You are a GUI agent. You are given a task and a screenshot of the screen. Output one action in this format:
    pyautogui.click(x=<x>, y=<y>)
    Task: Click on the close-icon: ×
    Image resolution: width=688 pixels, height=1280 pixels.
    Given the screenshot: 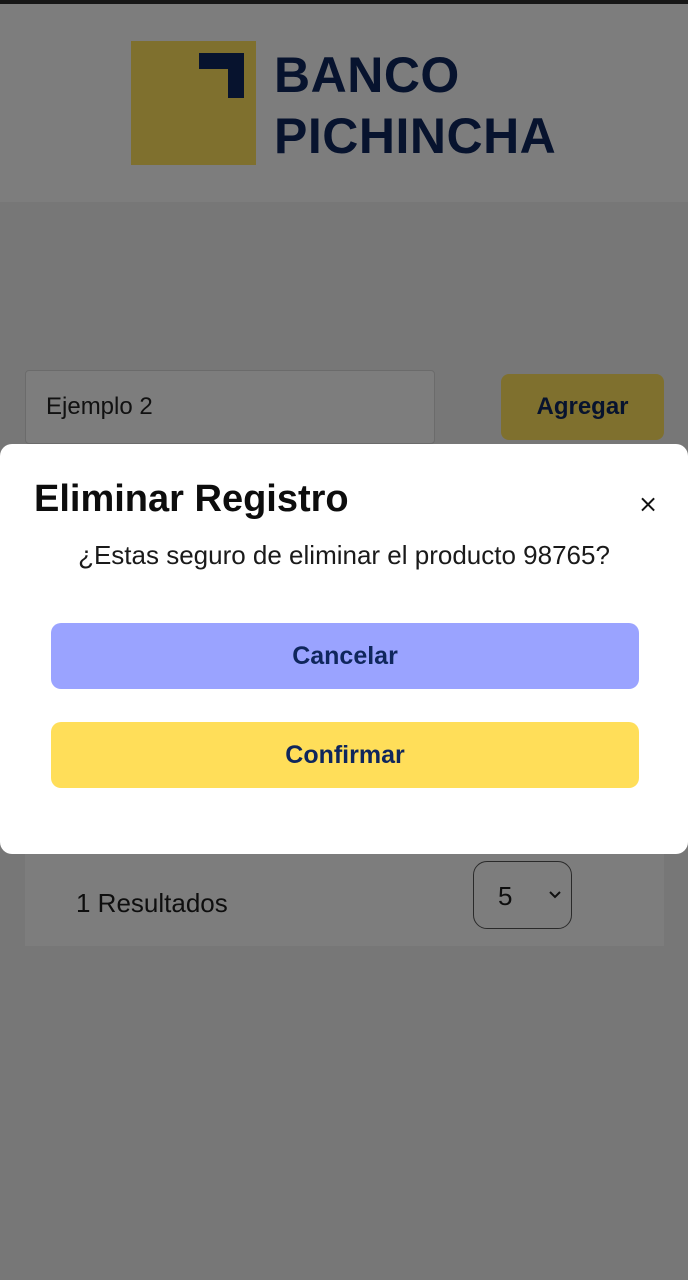 What is the action you would take?
    pyautogui.click(x=648, y=504)
    